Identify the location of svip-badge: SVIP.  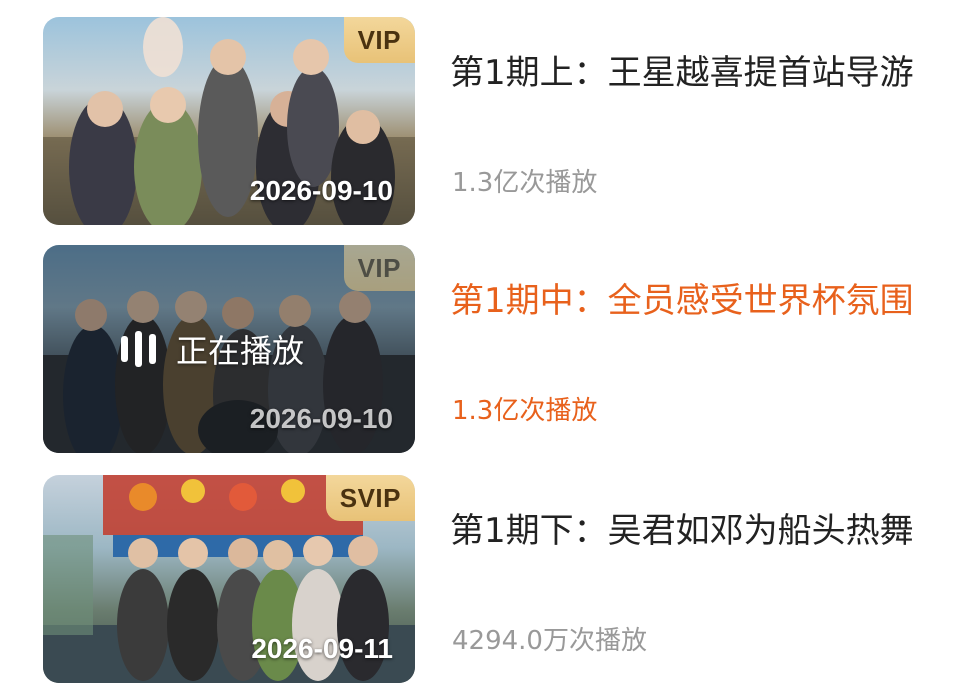
(370, 498).